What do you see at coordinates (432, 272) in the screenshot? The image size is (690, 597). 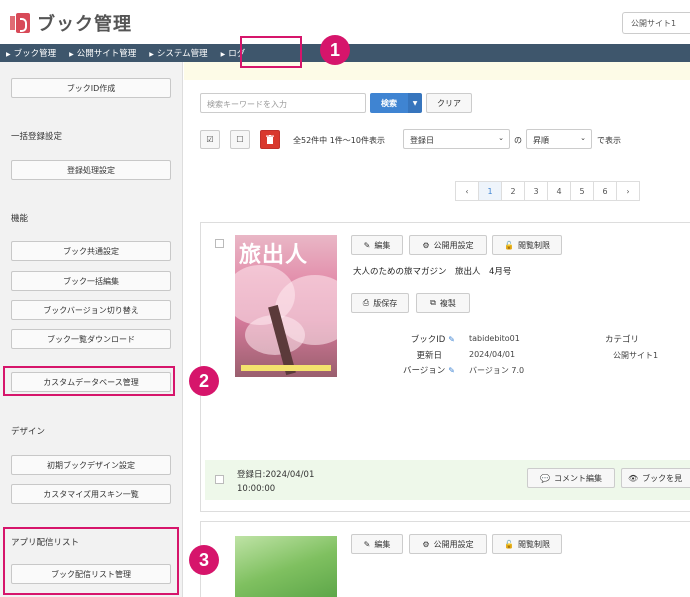 I see `book-title: 大人のための旅マガジン 旅出人 4月号` at bounding box center [432, 272].